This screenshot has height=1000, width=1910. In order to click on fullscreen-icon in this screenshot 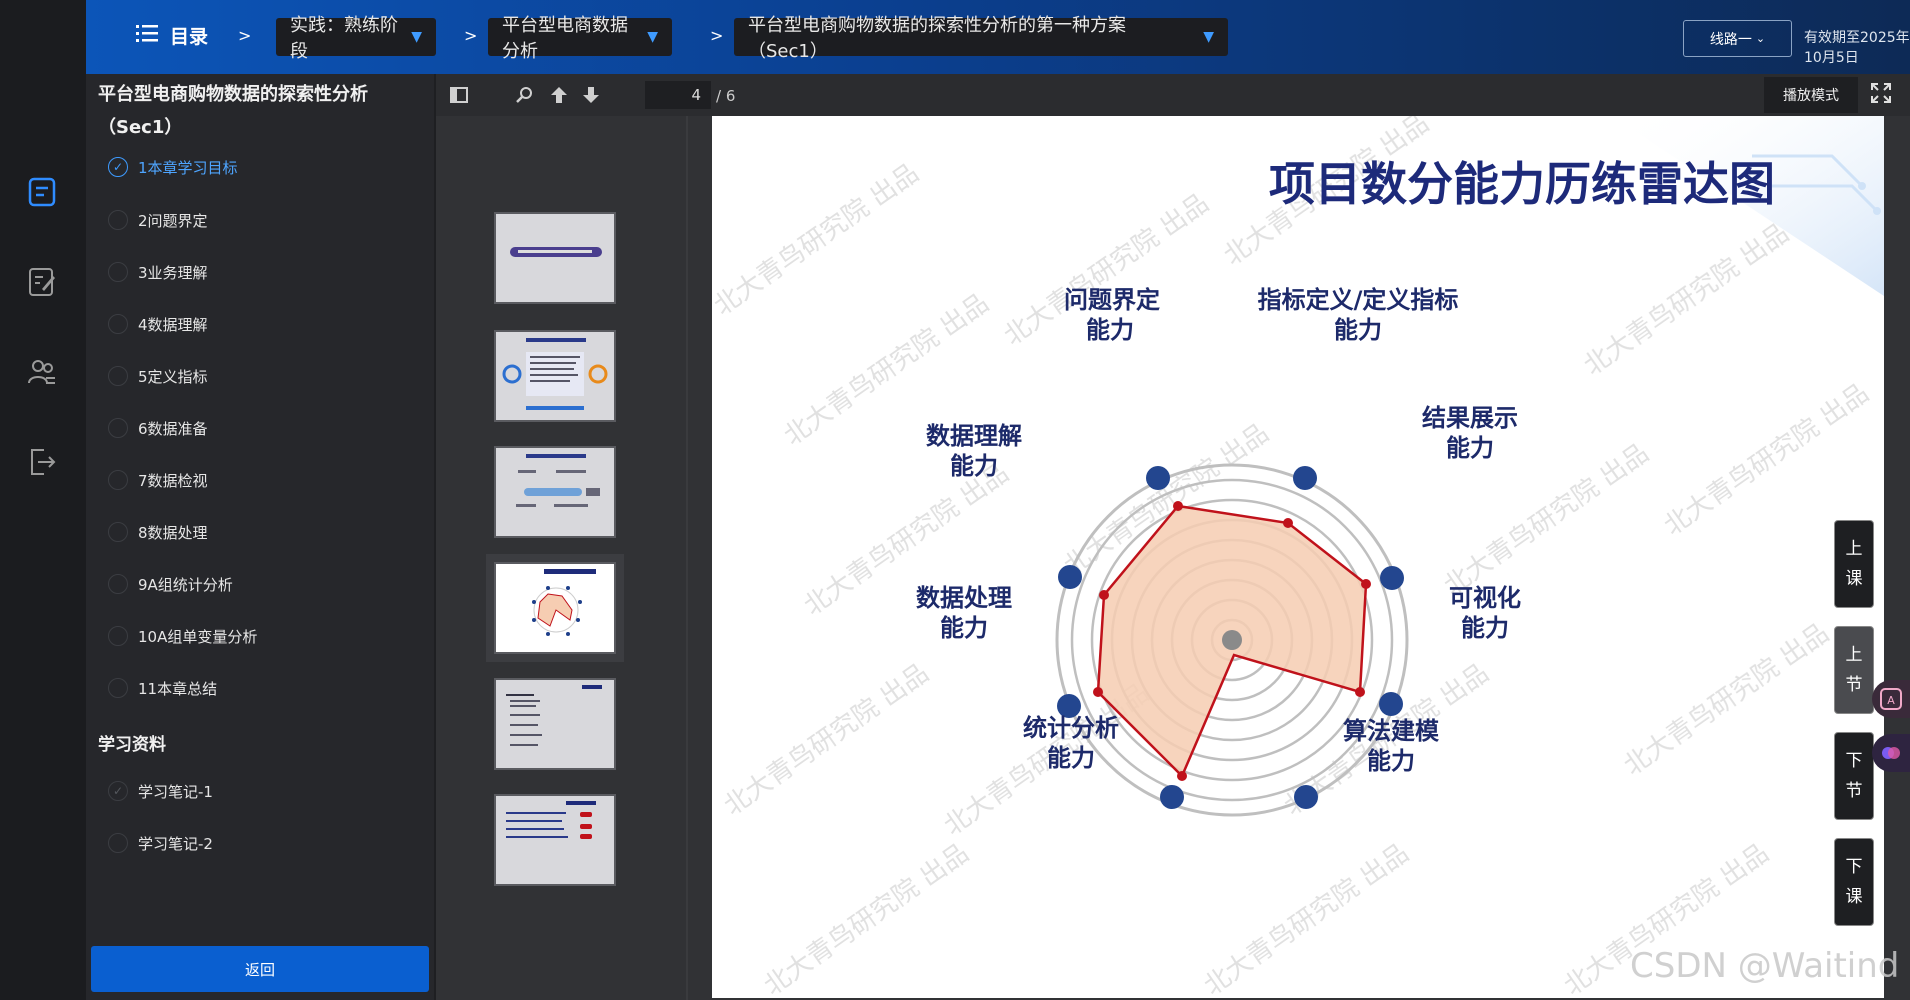, I will do `click(1883, 95)`.